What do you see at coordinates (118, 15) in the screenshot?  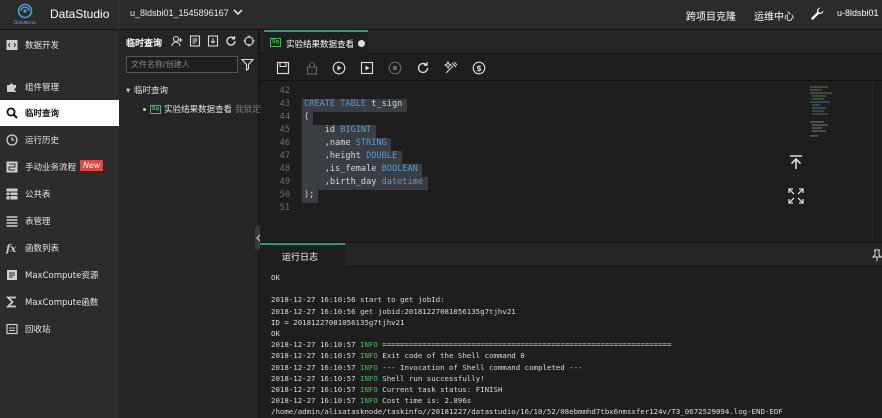 I see `divider` at bounding box center [118, 15].